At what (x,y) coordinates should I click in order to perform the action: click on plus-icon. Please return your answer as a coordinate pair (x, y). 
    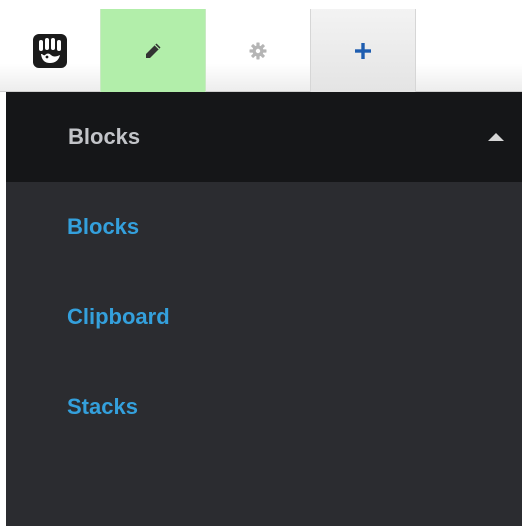
    Looking at the image, I should click on (363, 50).